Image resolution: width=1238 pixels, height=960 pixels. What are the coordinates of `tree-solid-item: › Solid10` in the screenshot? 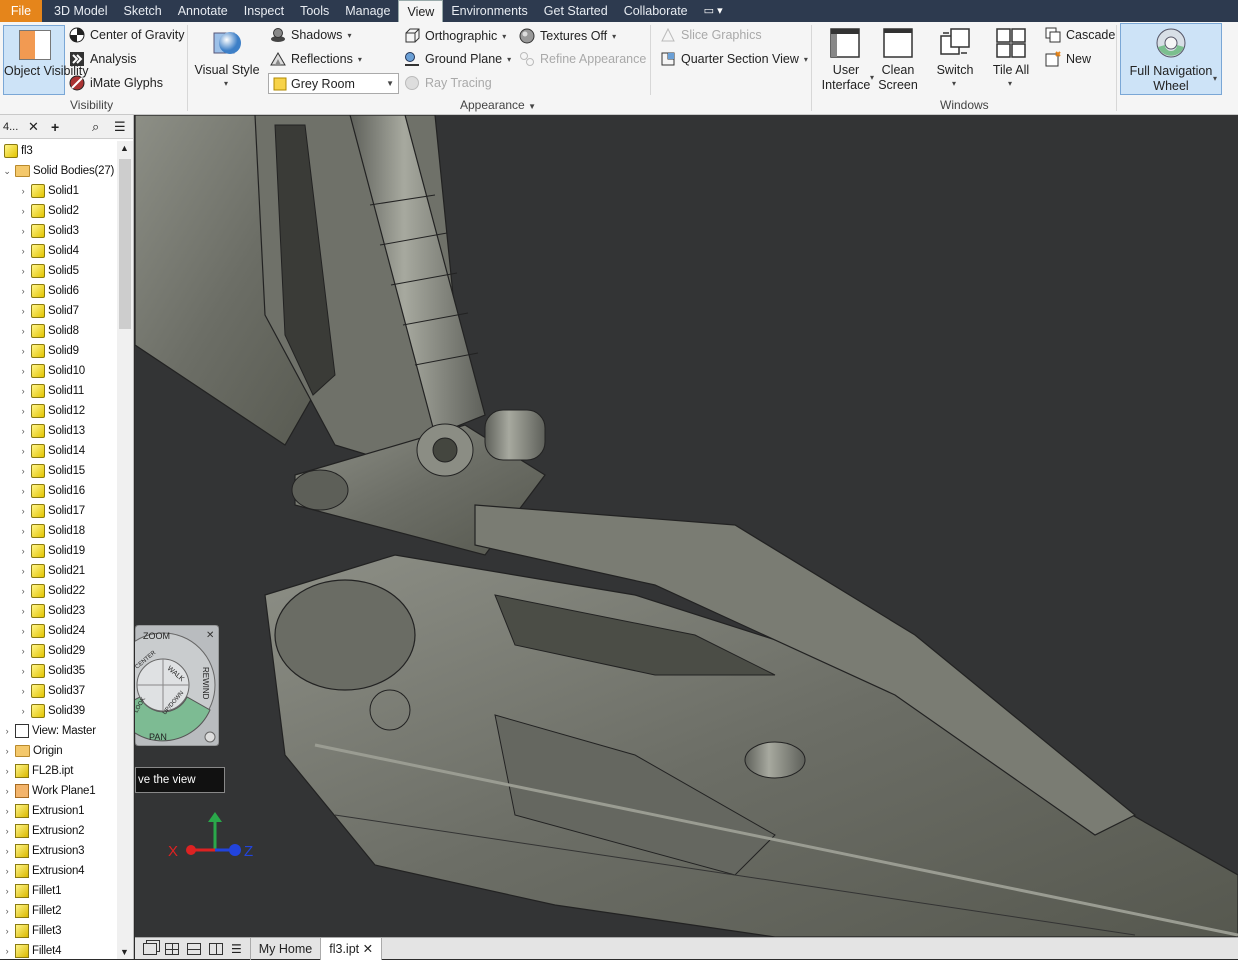 It's located at (51, 371).